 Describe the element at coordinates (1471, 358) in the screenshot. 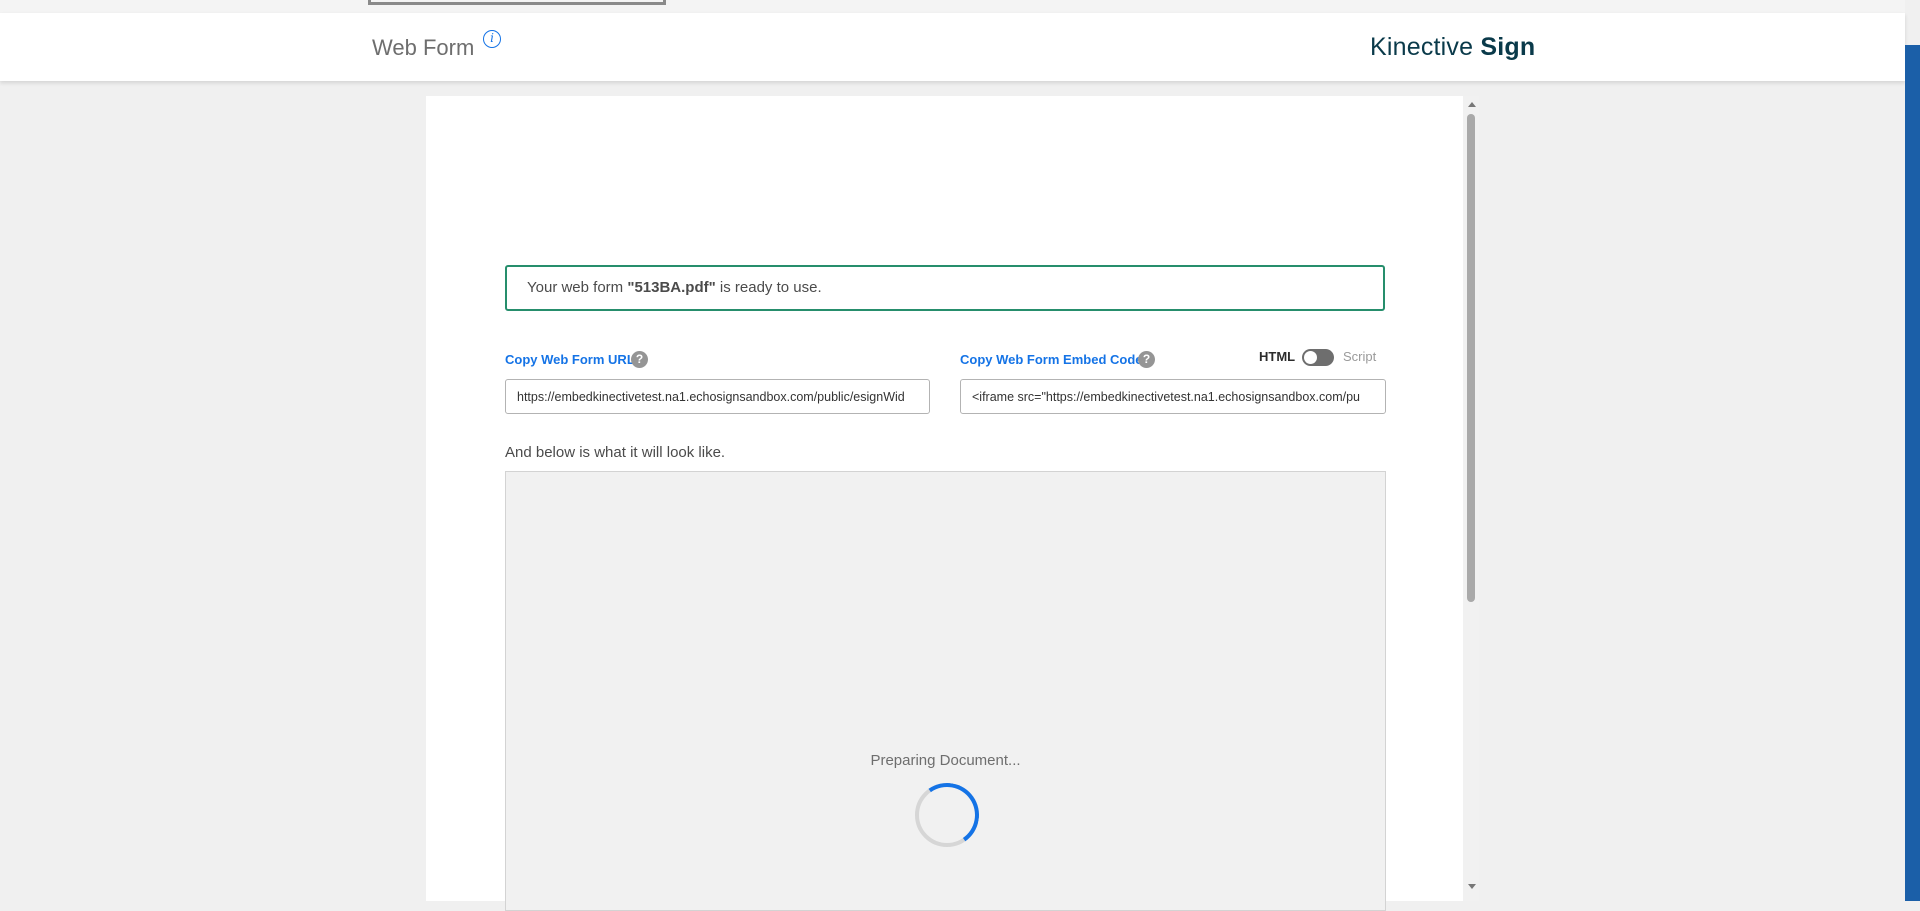

I see `scrollbar-thumb` at that location.